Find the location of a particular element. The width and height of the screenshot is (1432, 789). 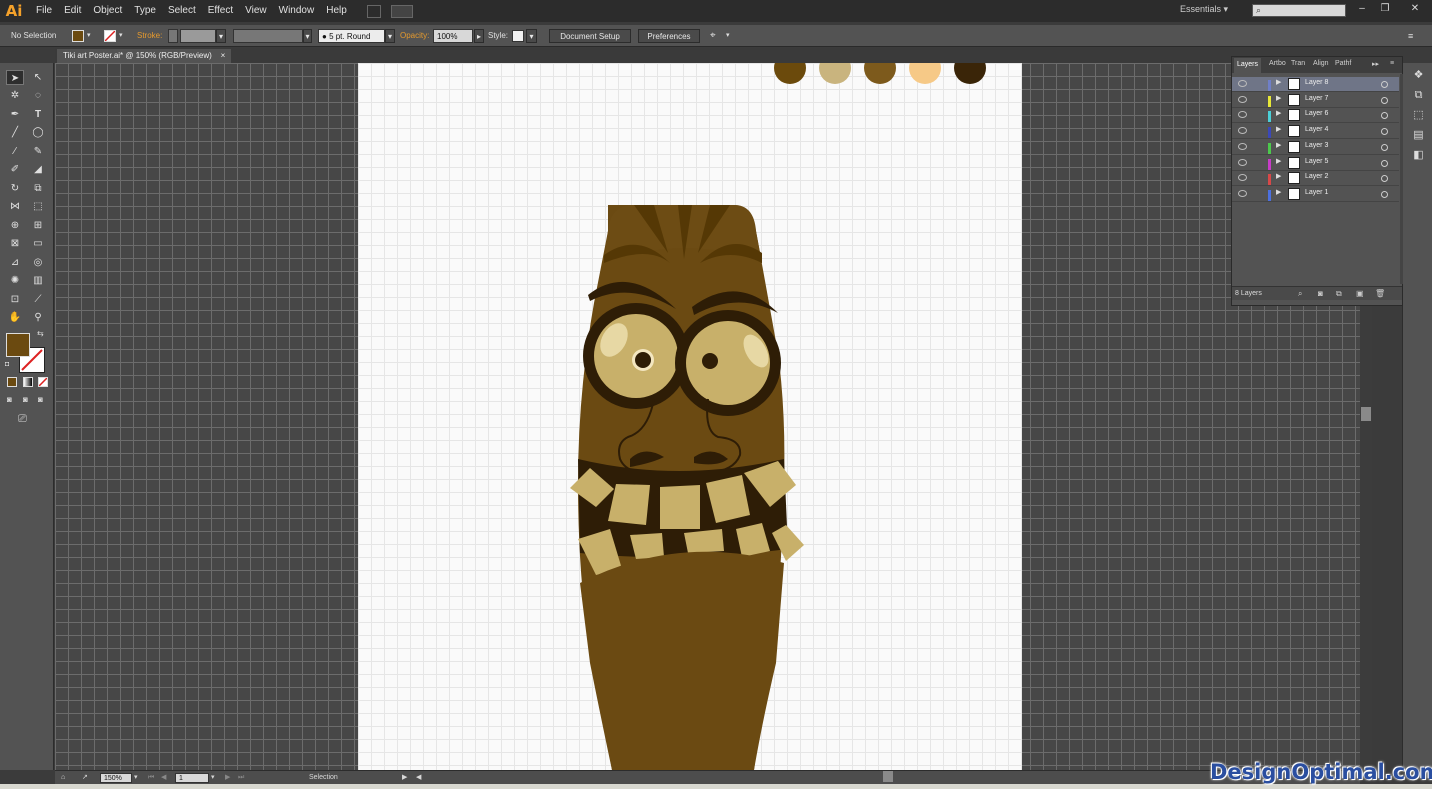

pencil-tool-icon: ✎ is located at coordinates (38, 151).